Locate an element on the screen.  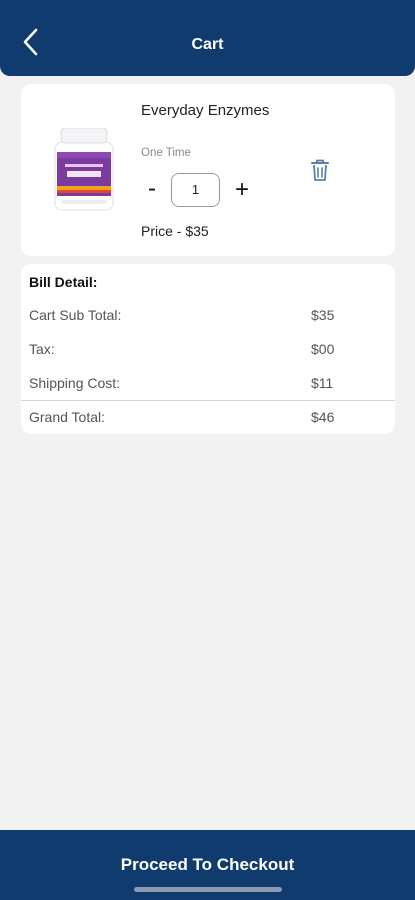
page-title: Cart is located at coordinates (207, 44).